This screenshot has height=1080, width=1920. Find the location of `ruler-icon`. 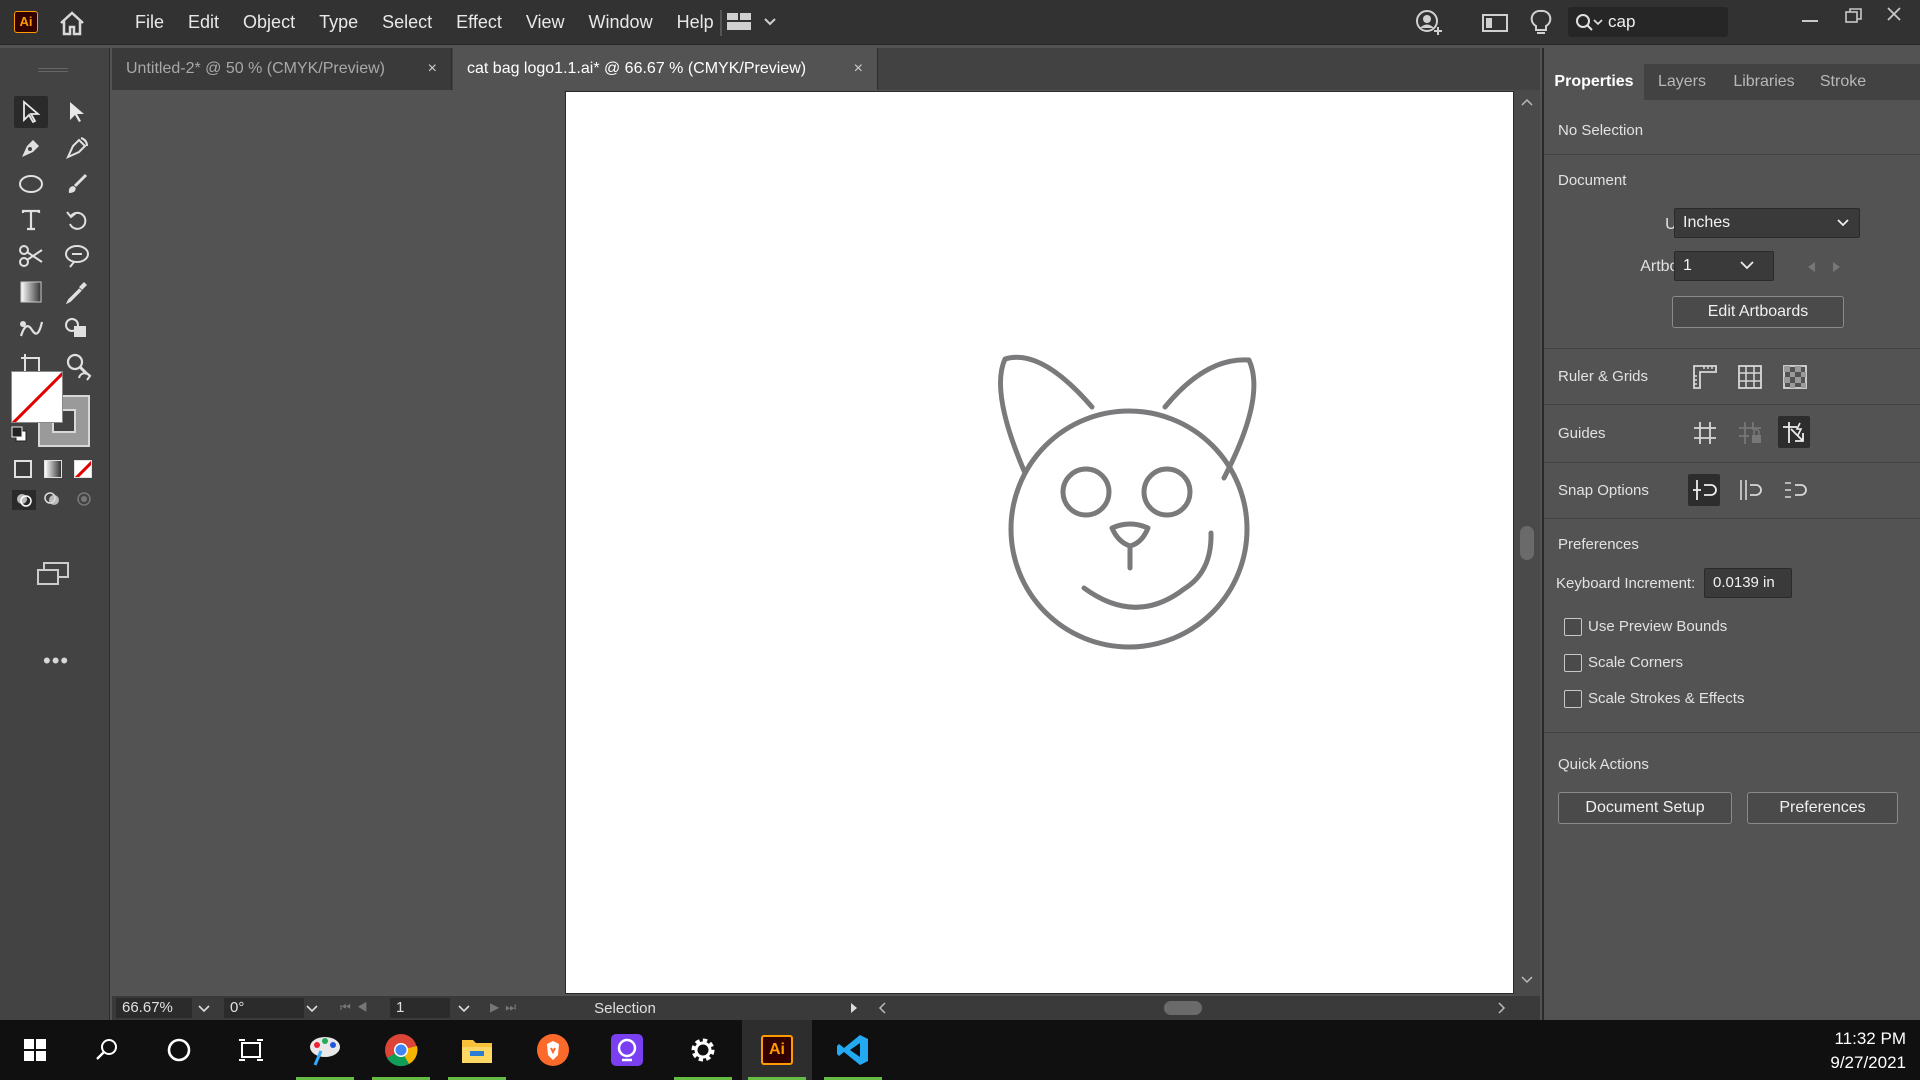

ruler-icon is located at coordinates (1705, 377).